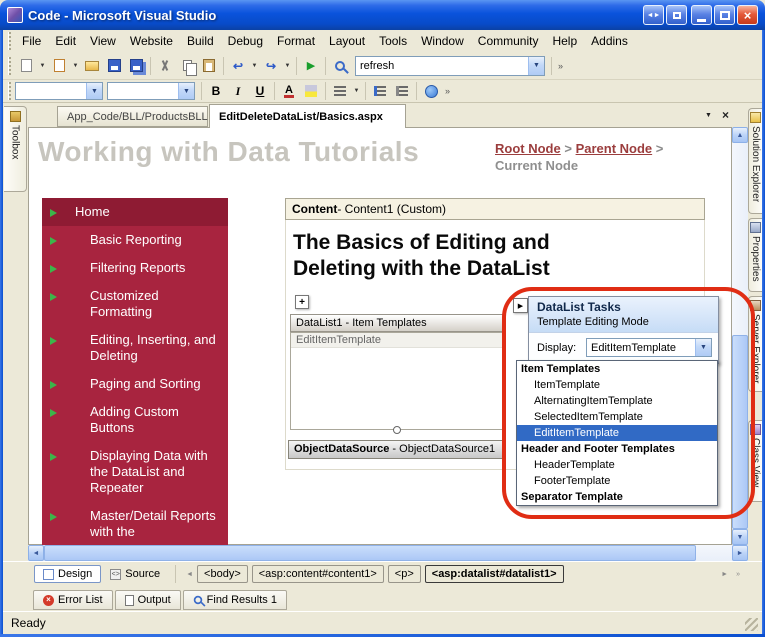  What do you see at coordinates (68, 574) in the screenshot?
I see `design-view-button: Design` at bounding box center [68, 574].